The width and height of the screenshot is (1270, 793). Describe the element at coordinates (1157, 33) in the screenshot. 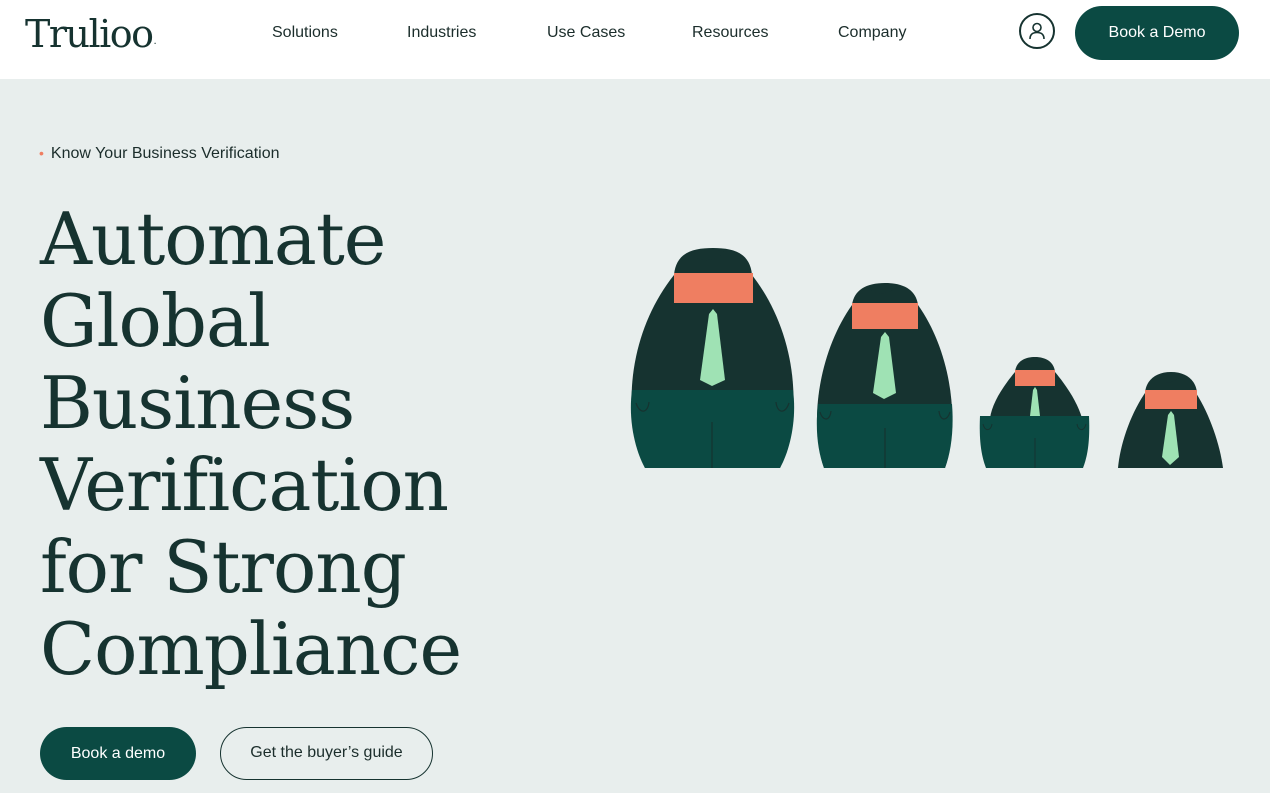

I see `book-demo-nav-button: Book a Demo` at that location.